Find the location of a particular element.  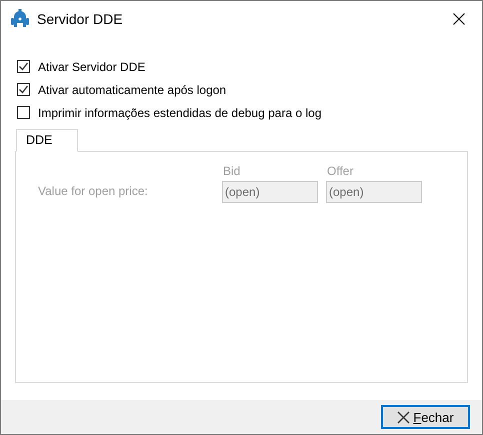

window-title: Servidor DDE is located at coordinates (80, 19).